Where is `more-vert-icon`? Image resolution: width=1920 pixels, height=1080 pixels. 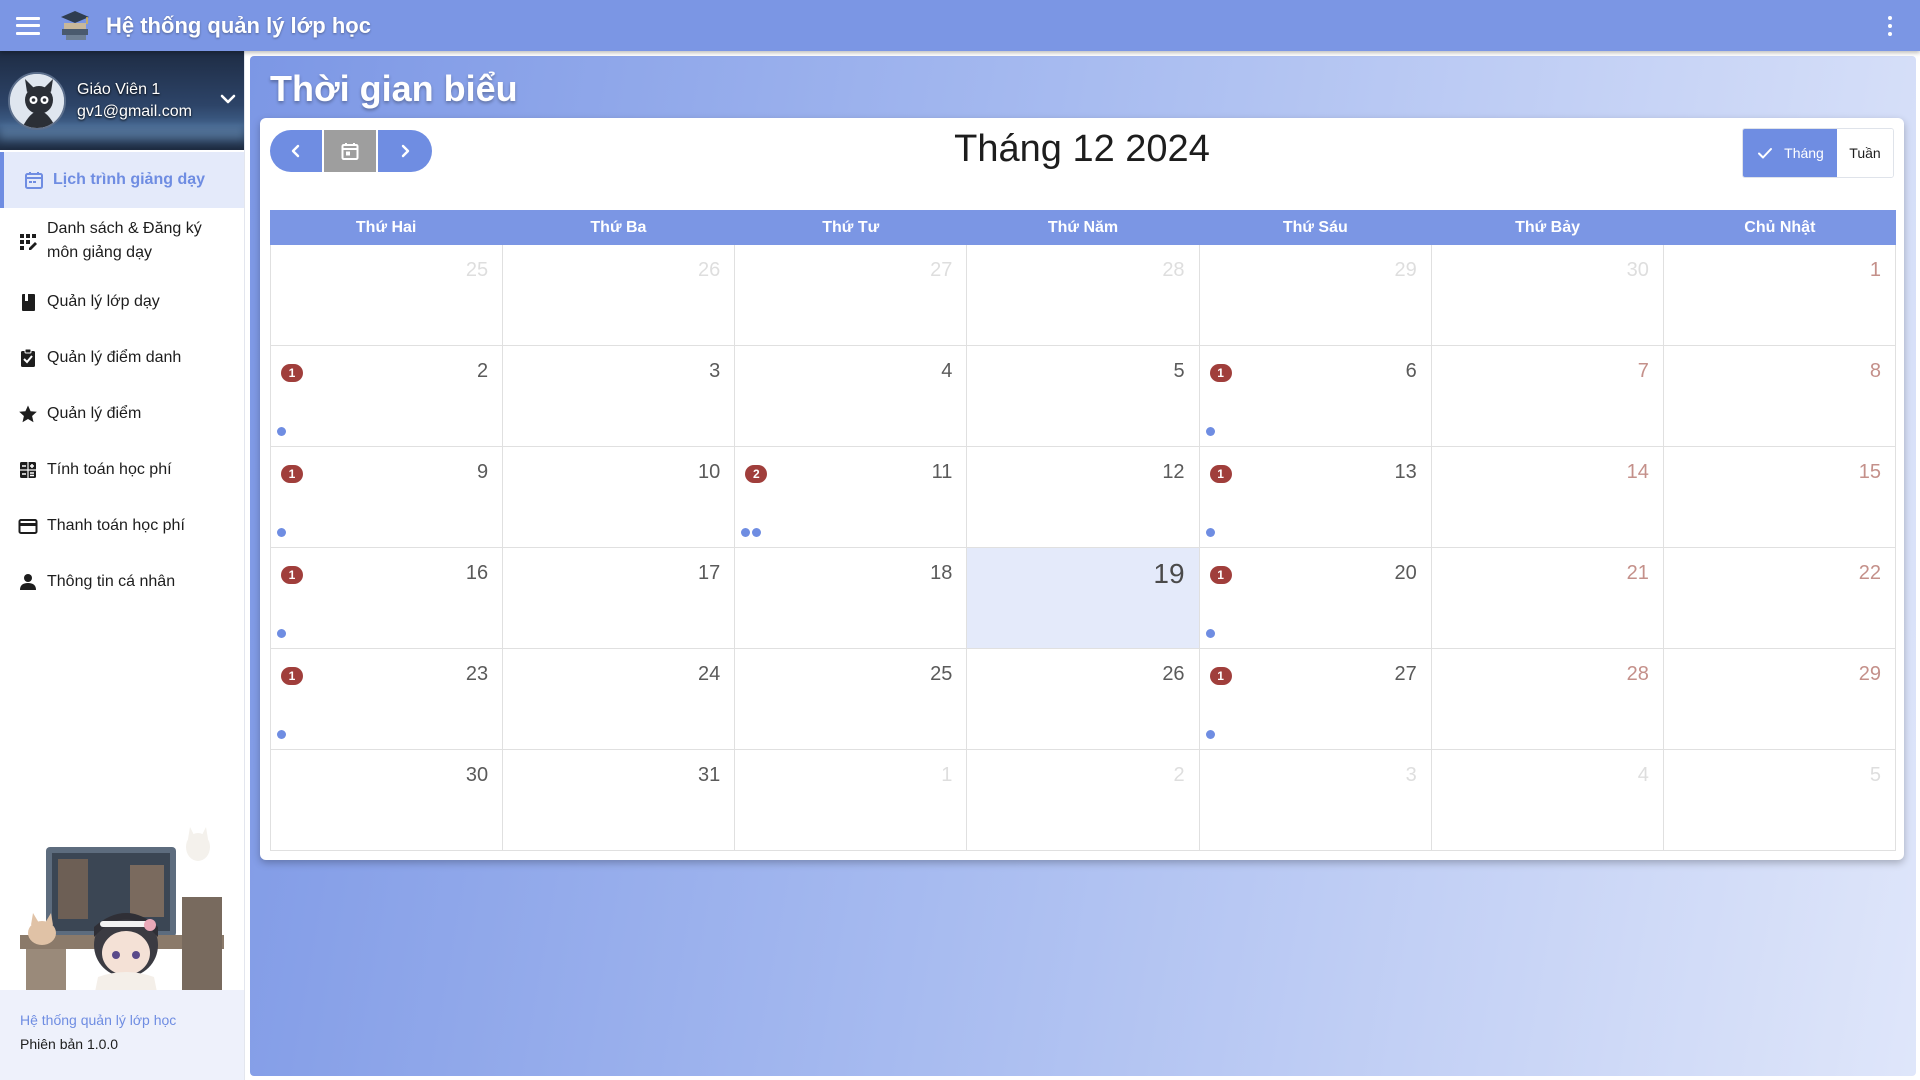
more-vert-icon is located at coordinates (1890, 26).